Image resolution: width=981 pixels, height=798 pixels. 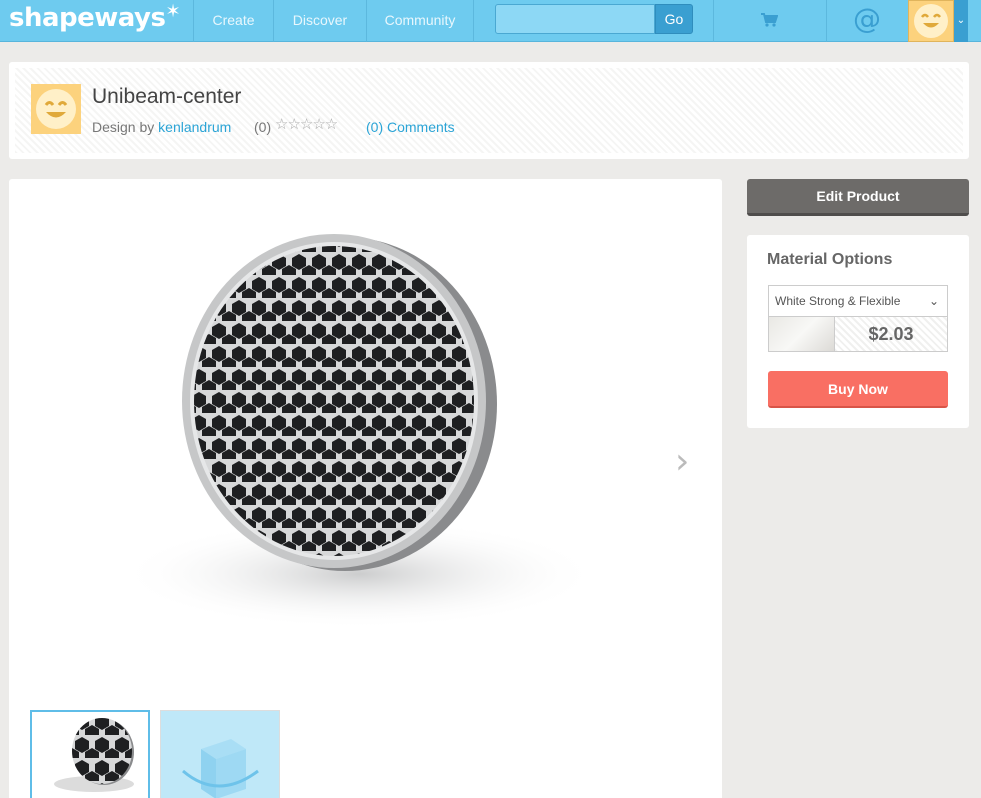 I want to click on rating-count: (0), so click(x=263, y=127).